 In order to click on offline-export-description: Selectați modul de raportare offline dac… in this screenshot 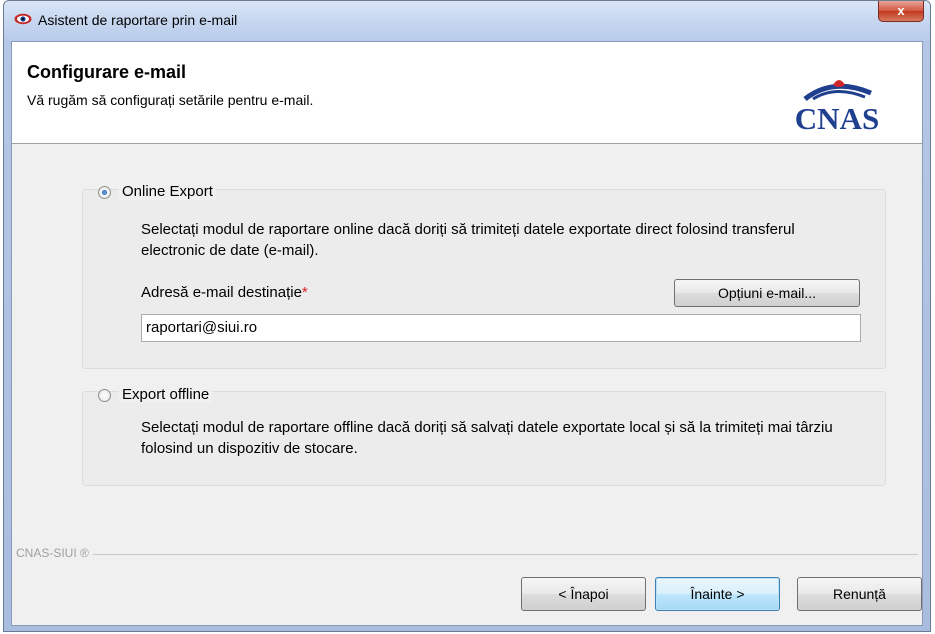, I will do `click(487, 438)`.